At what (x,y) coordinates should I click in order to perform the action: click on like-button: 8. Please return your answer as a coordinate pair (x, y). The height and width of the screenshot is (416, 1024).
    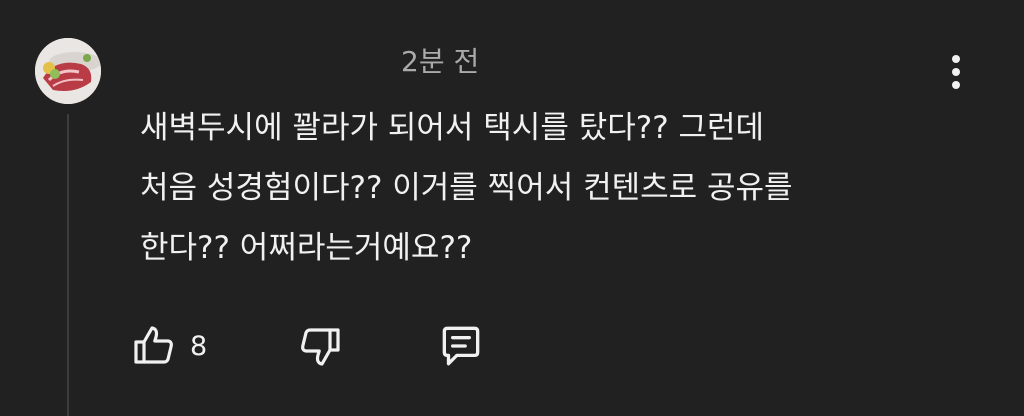
    Looking at the image, I should click on (168, 346).